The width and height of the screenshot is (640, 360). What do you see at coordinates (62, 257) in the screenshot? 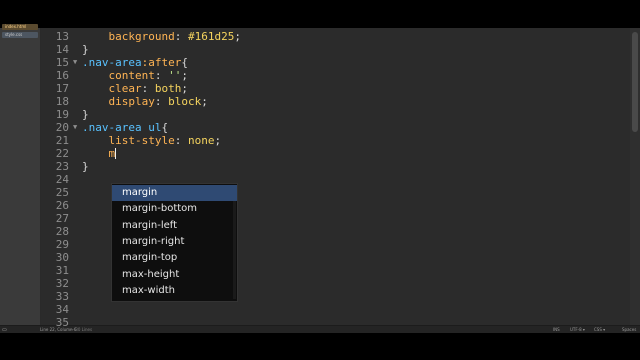
I see `line-number: 30` at bounding box center [62, 257].